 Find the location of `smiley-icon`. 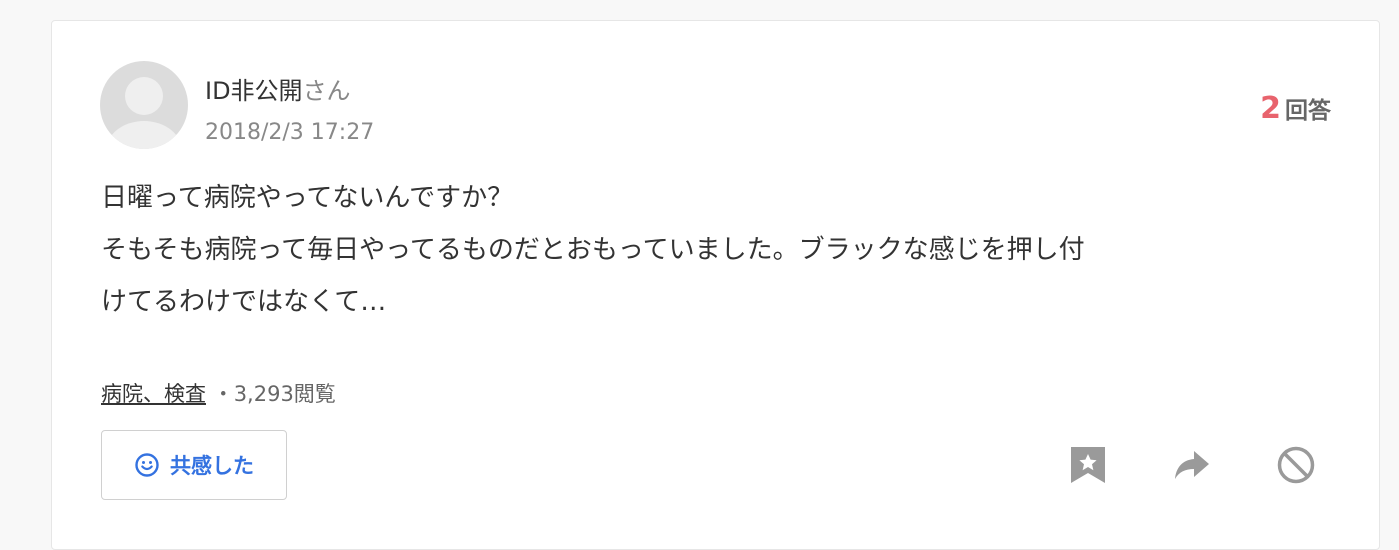

smiley-icon is located at coordinates (147, 465).